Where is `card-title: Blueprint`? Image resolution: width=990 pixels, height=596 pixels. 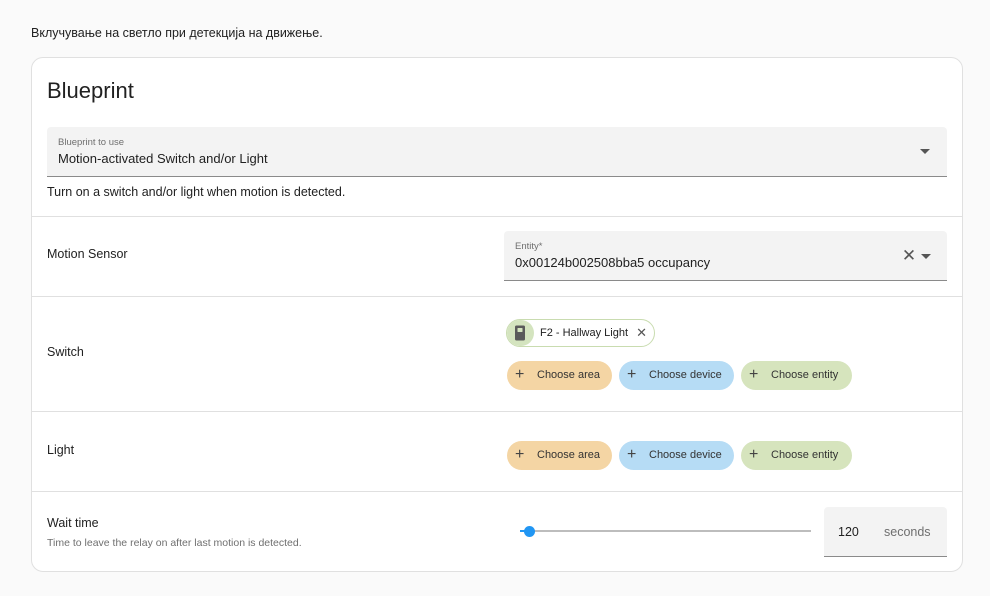
card-title: Blueprint is located at coordinates (90, 90).